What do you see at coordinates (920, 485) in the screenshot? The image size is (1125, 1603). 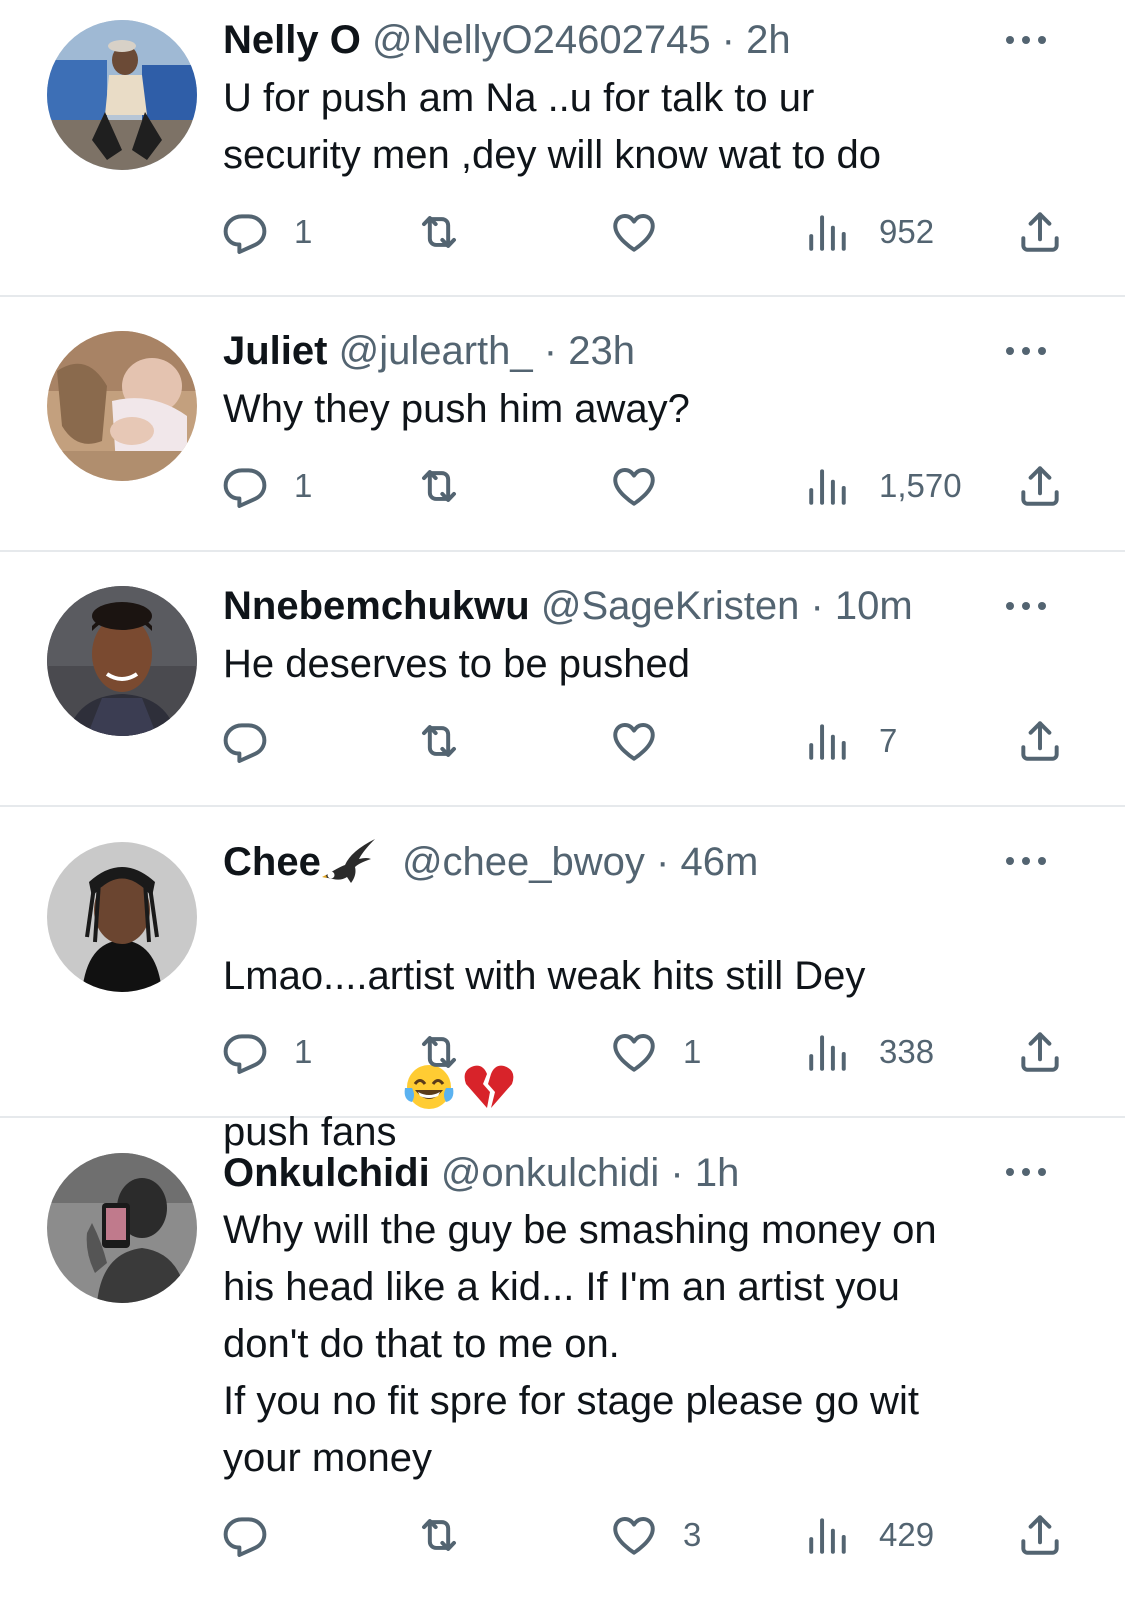 I see `view-count: 1,570` at bounding box center [920, 485].